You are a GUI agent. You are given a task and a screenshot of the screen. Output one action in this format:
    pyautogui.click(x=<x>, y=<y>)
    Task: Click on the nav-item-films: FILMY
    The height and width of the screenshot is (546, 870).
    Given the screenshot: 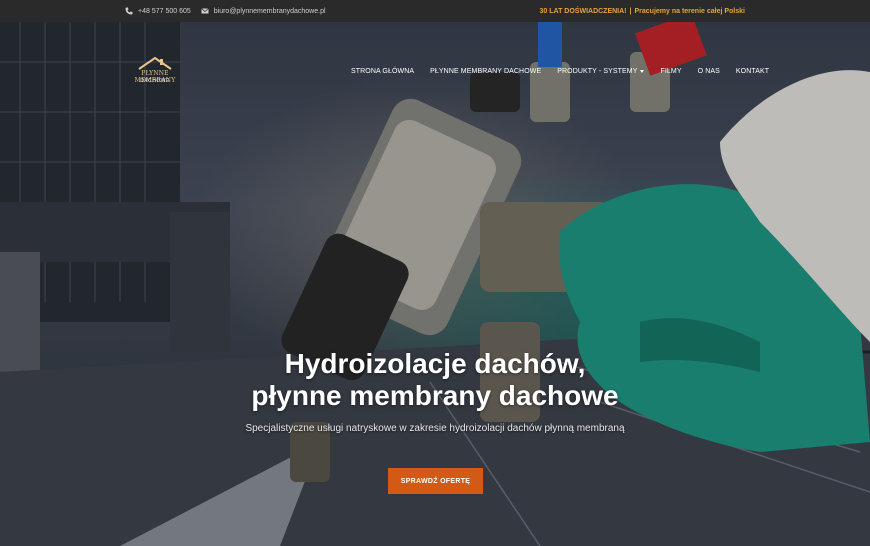 What is the action you would take?
    pyautogui.click(x=670, y=71)
    